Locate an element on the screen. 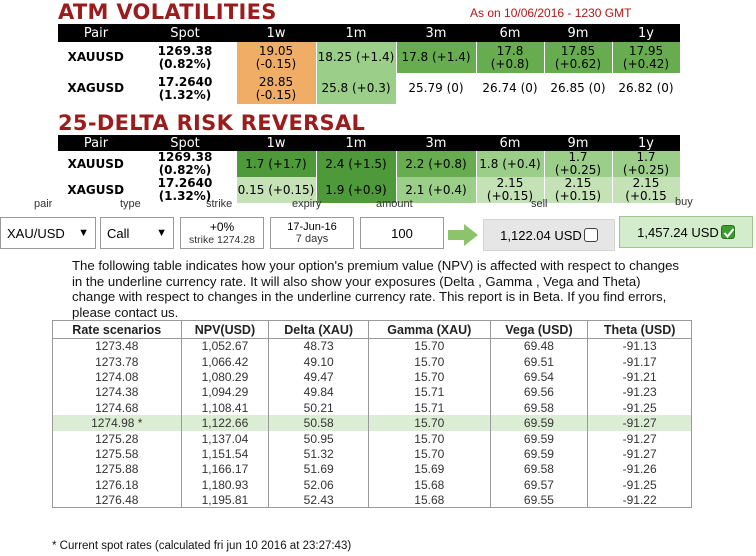 The width and height of the screenshot is (756, 556). table-cell: 1,137.04 is located at coordinates (225, 438).